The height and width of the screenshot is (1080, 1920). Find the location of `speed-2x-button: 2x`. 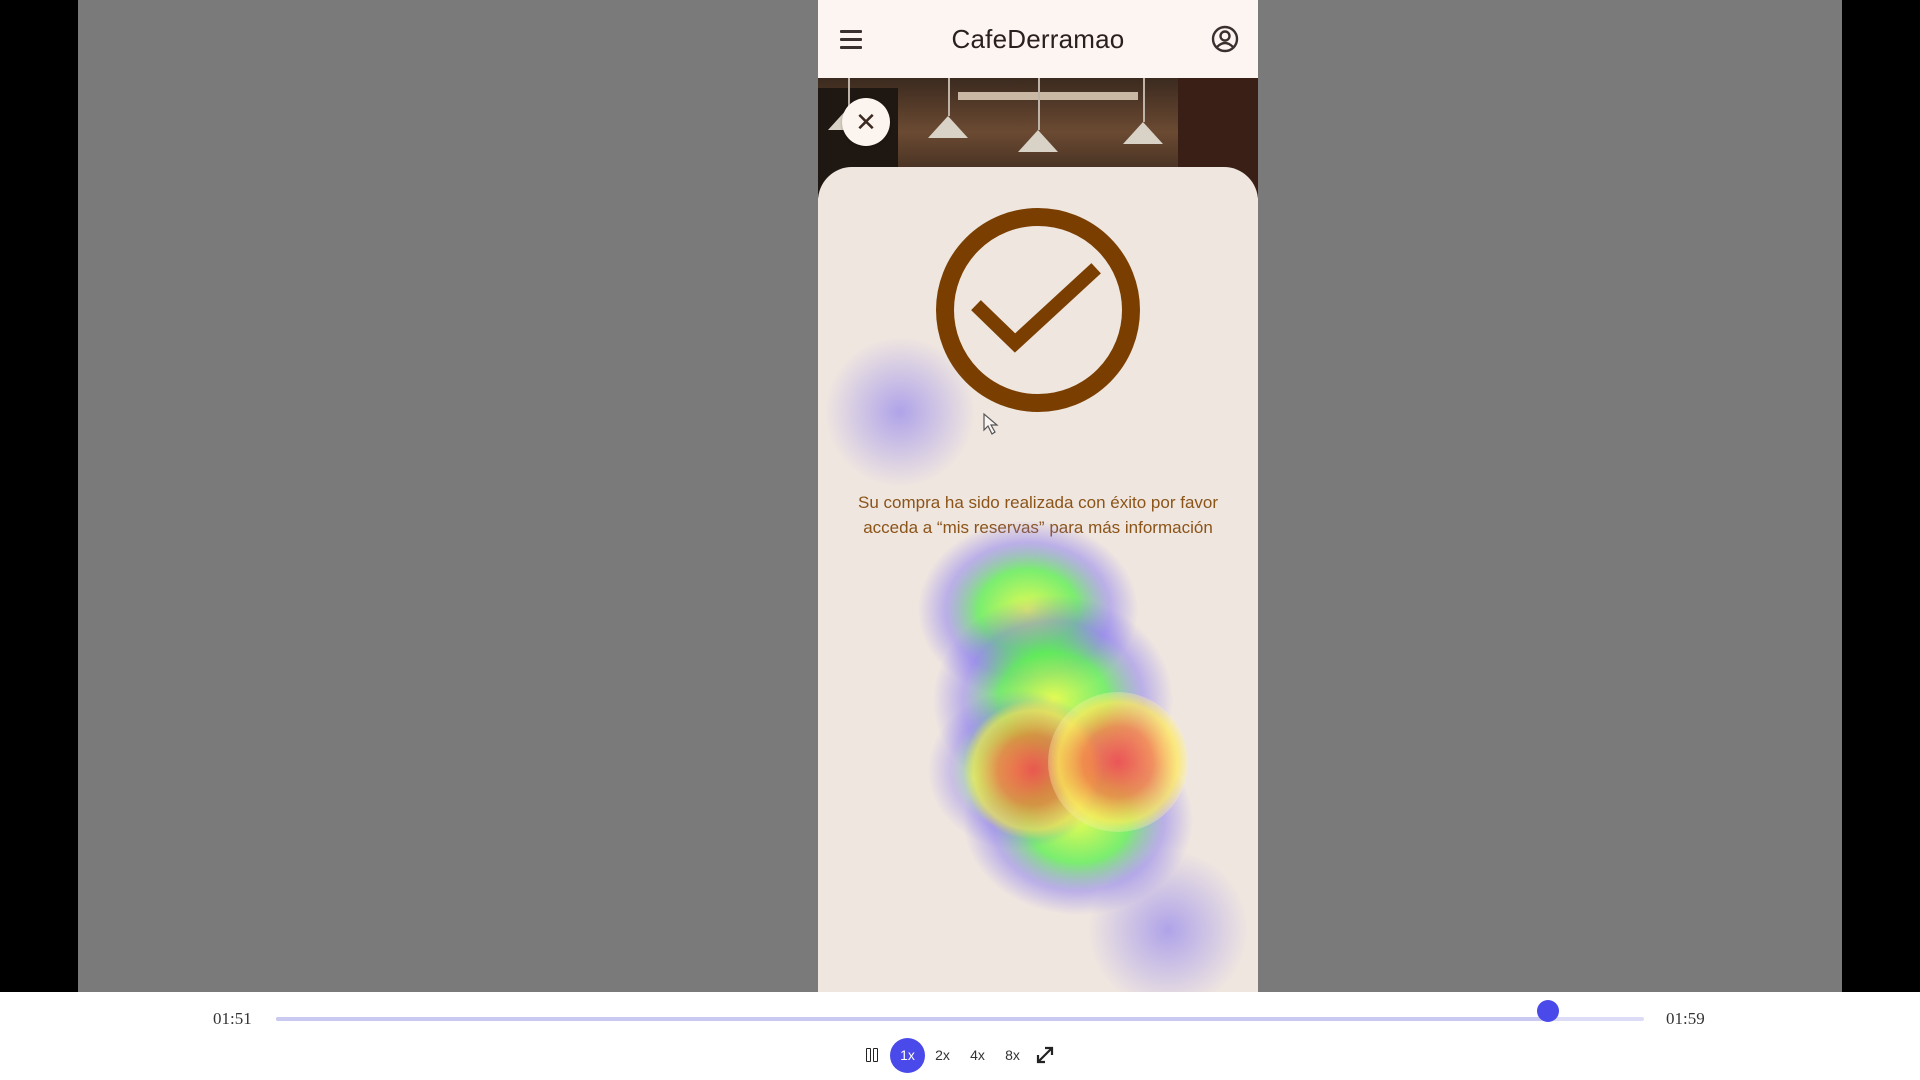

speed-2x-button: 2x is located at coordinates (942, 1055).